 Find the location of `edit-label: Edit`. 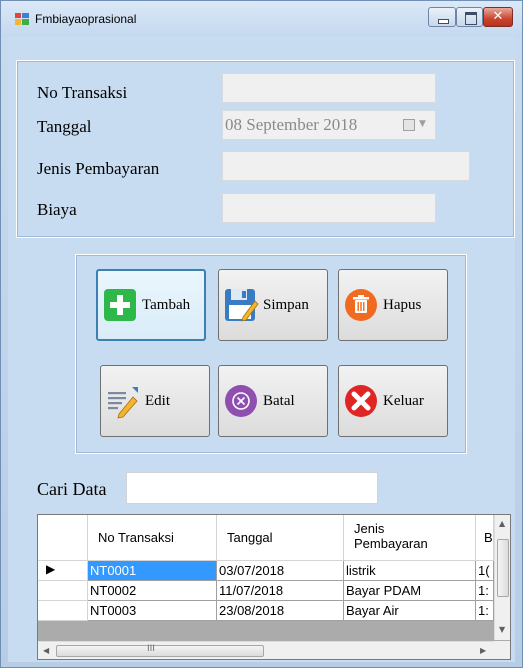

edit-label: Edit is located at coordinates (157, 400).